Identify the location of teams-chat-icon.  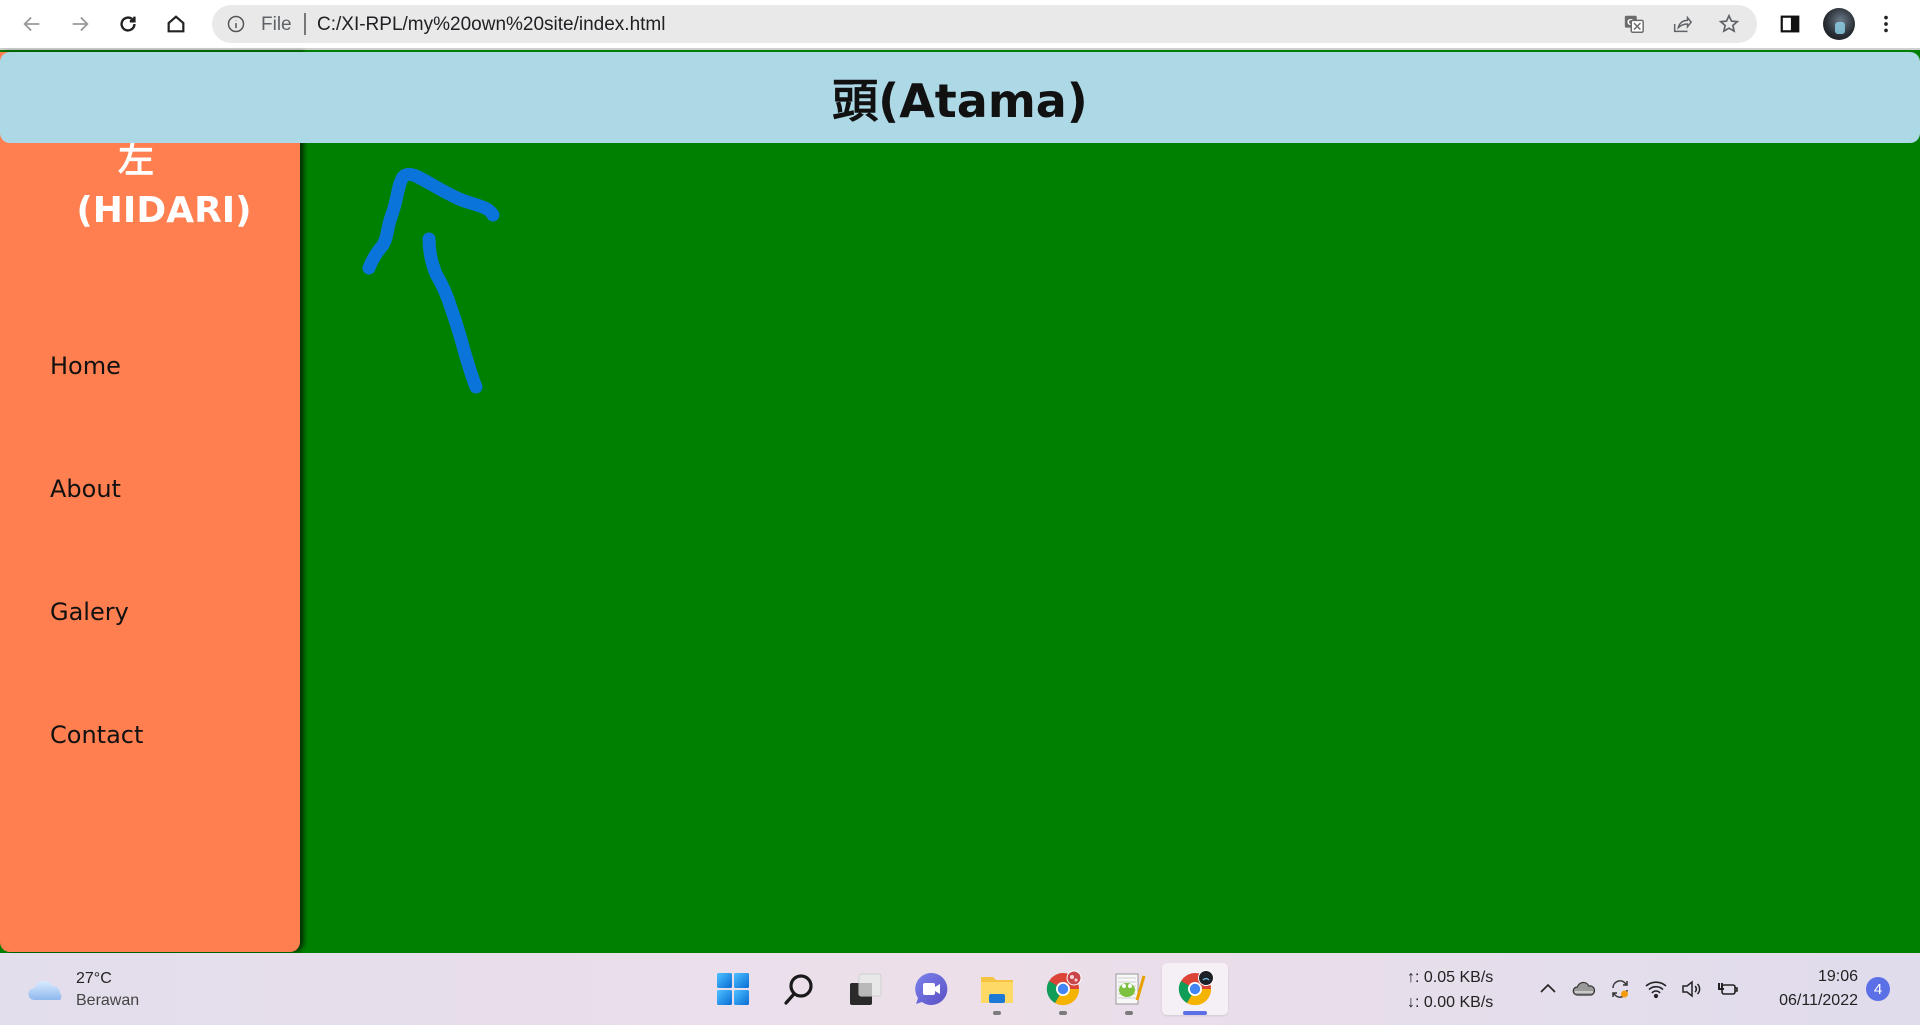
(931, 988).